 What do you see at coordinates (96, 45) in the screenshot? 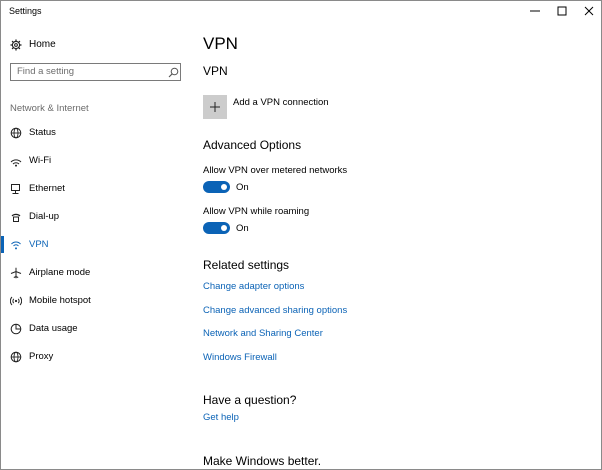
I see `sidebar-item-home: Home` at bounding box center [96, 45].